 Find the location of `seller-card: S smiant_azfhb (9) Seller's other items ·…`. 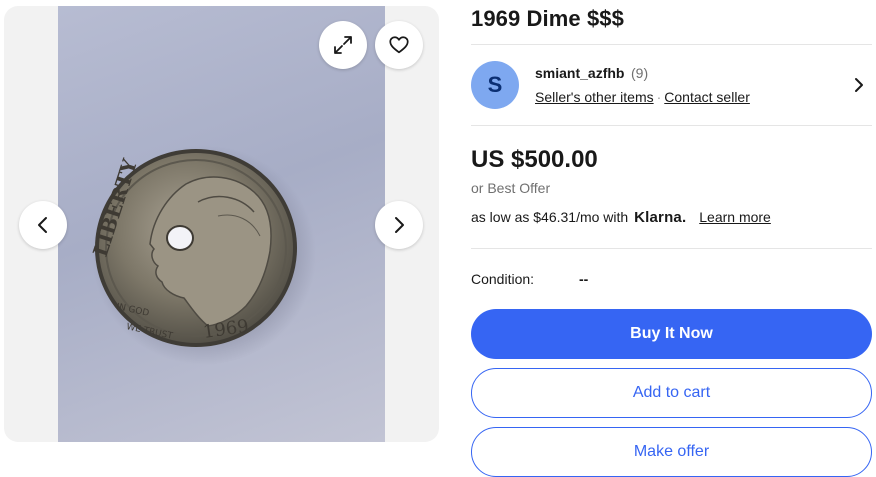

seller-card: S smiant_azfhb (9) Seller's other items ·… is located at coordinates (671, 86).